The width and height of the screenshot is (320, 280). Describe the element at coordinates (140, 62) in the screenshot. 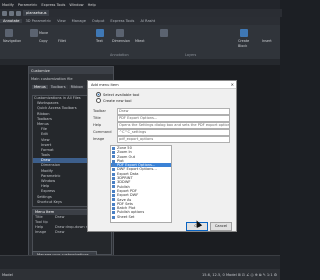

I see `document-tabs-strip` at that location.